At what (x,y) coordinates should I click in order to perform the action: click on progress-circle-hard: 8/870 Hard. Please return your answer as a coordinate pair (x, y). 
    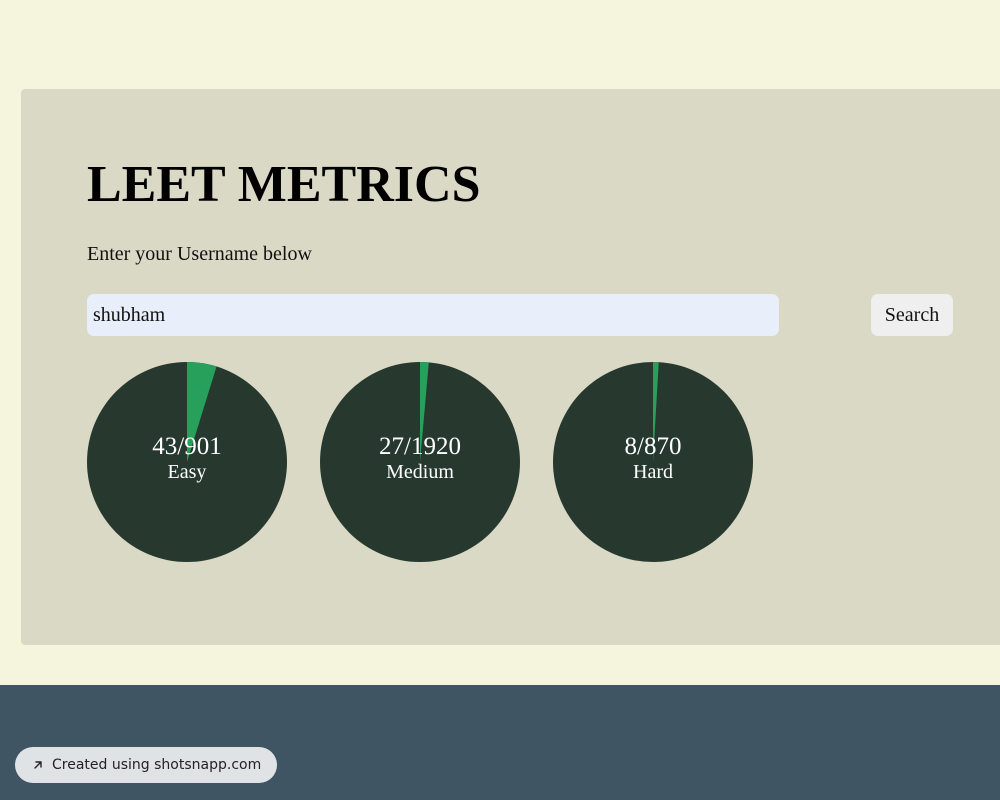
    Looking at the image, I should click on (653, 462).